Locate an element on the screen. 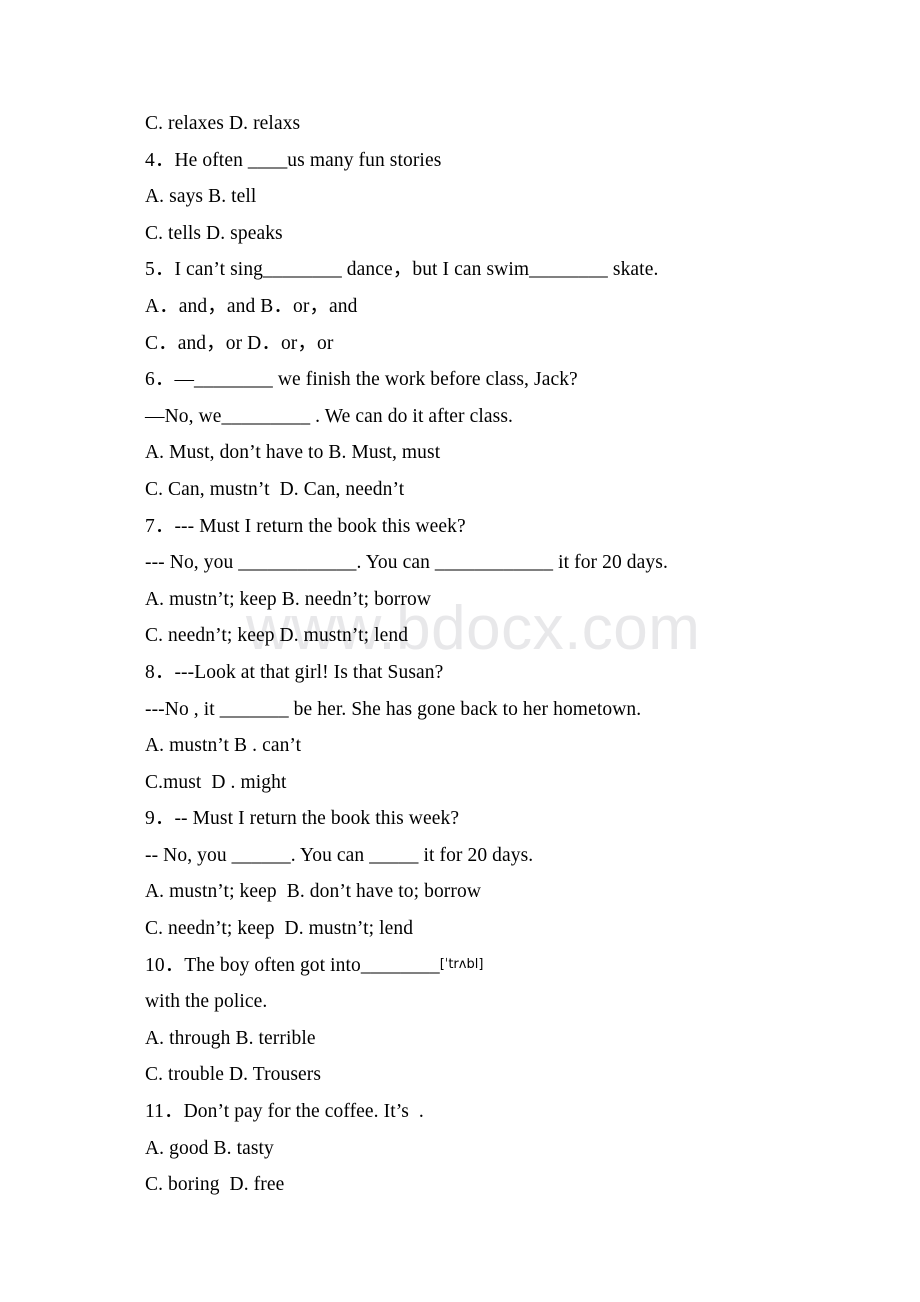  question-7-options-cd: C. needn’t; keep D. mustn’t; lend is located at coordinates (277, 636).